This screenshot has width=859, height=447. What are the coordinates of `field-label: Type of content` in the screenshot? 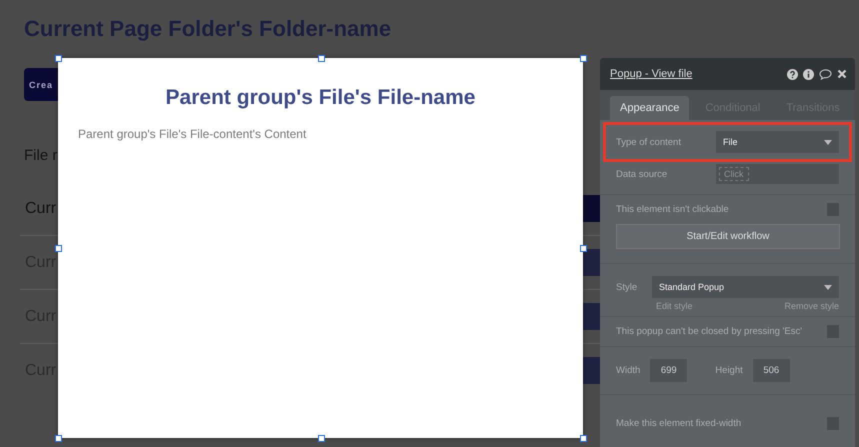 It's located at (649, 142).